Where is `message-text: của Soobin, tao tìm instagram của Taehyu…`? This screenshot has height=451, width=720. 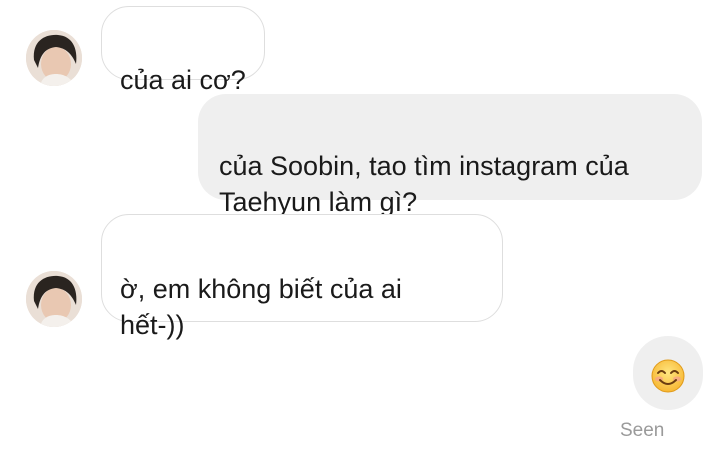
message-text: của Soobin, tao tìm instagram của Taehyu… is located at coordinates (424, 184).